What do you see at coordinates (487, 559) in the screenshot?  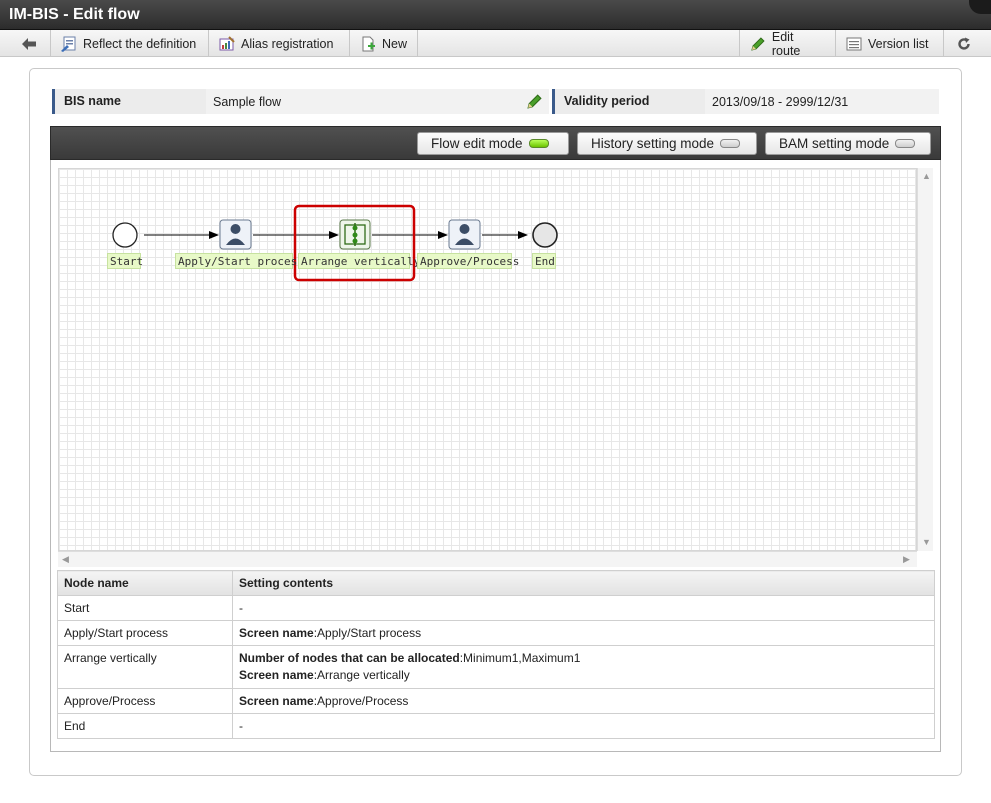 I see `canvas-horizontal-scrollbar: ◀ ▶` at bounding box center [487, 559].